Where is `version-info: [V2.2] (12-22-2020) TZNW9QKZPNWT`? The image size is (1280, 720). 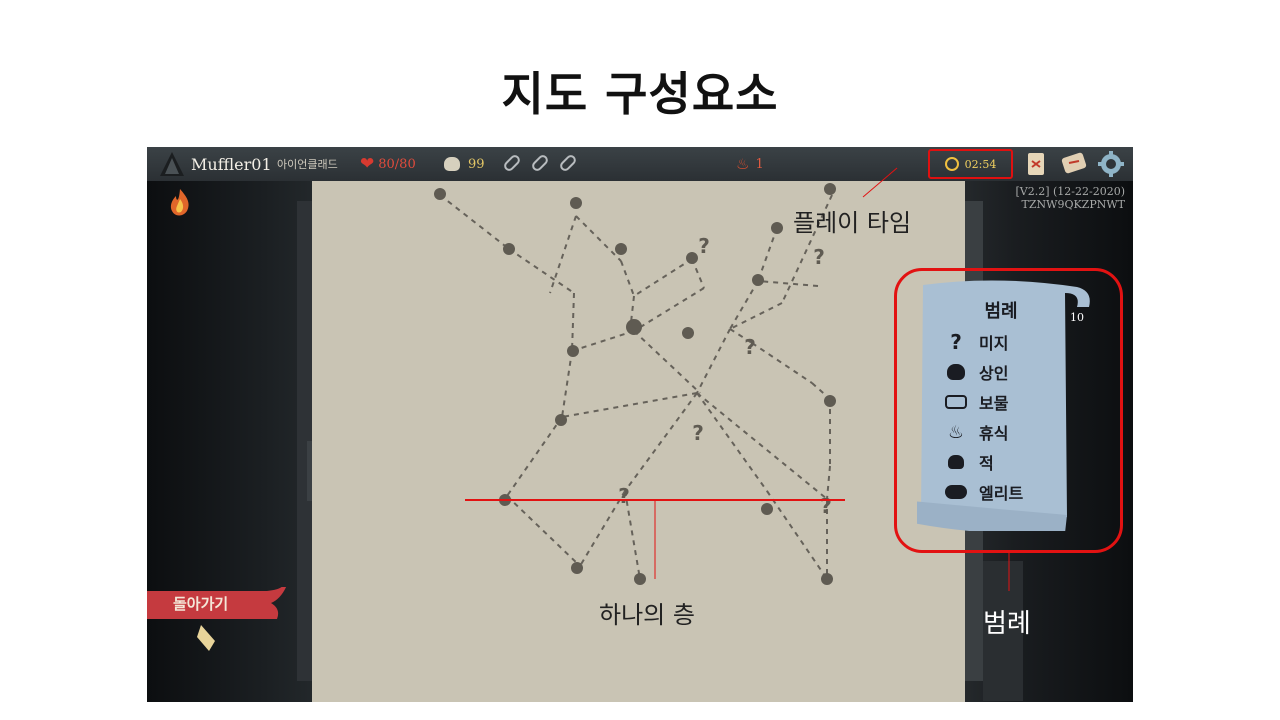
version-info: [V2.2] (12-22-2020) TZNW9QKZPNWT is located at coordinates (1070, 198).